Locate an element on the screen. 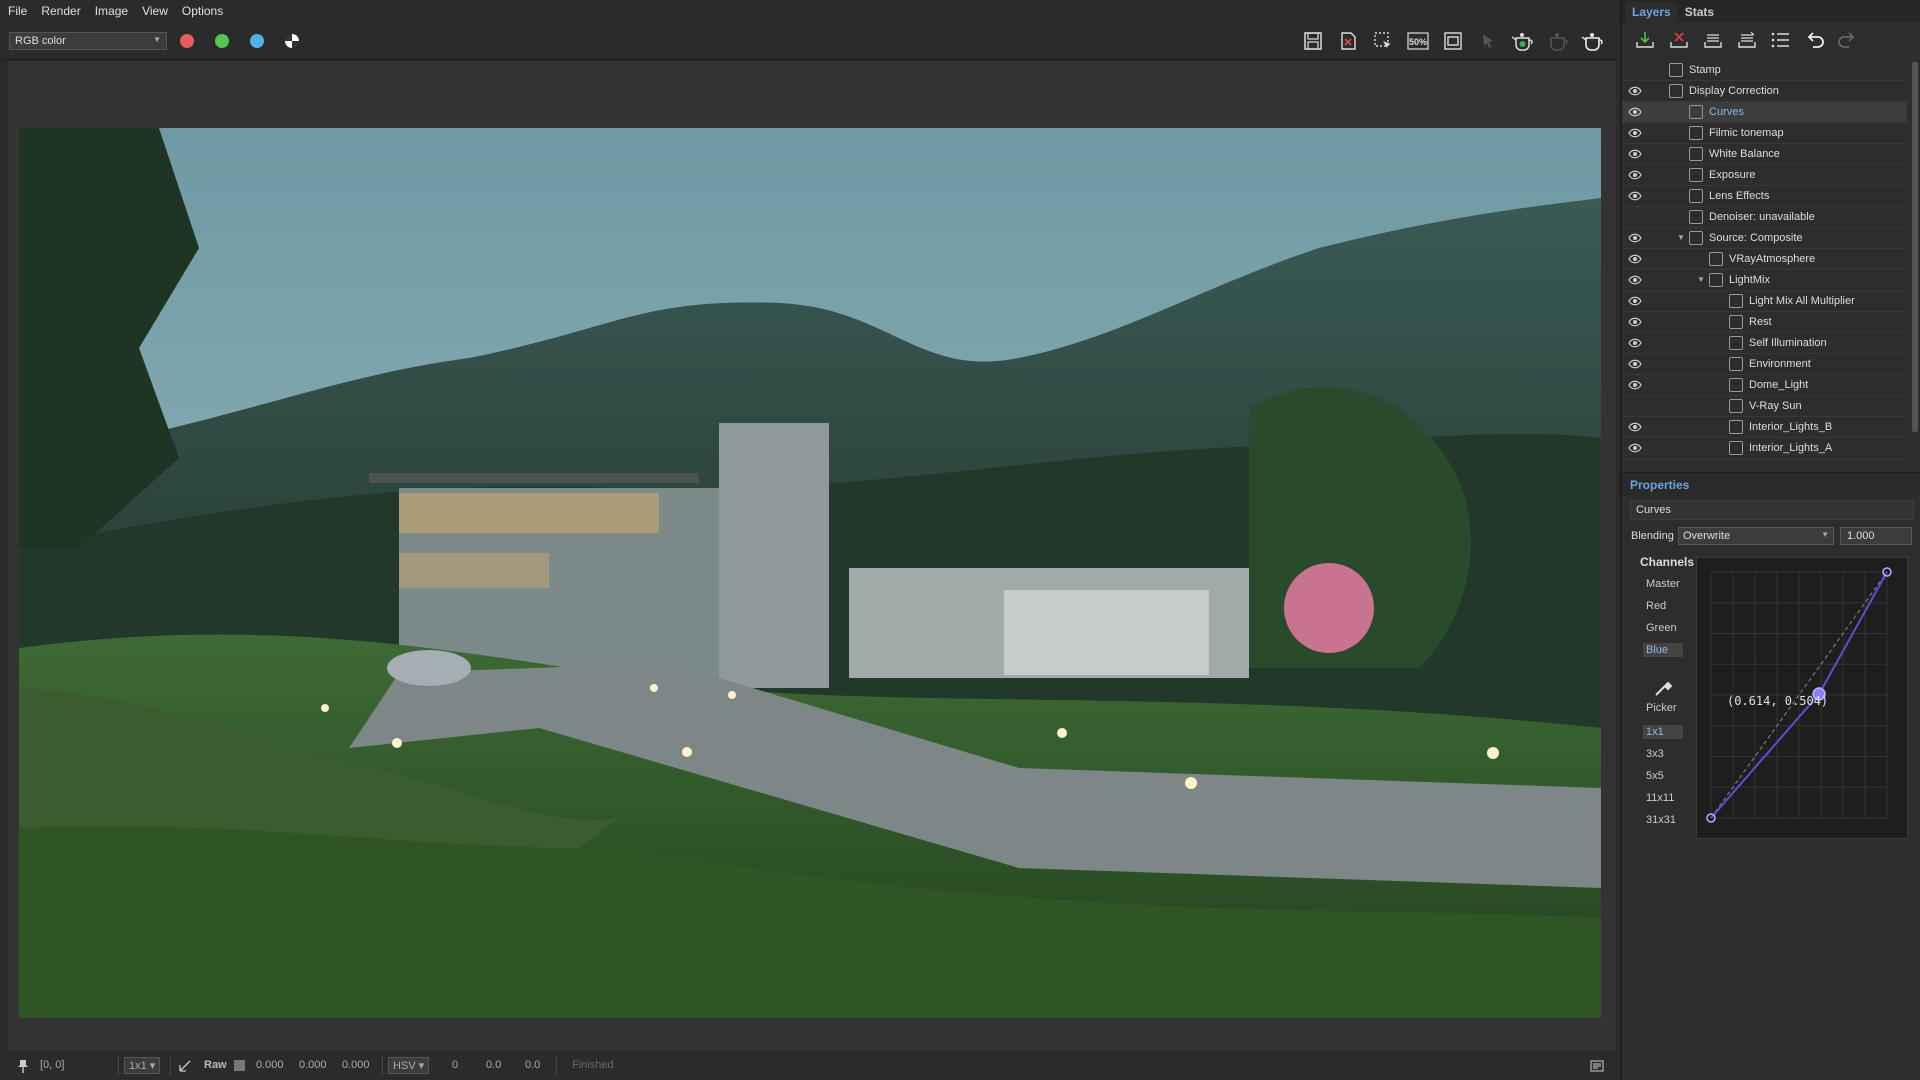 The image size is (1920, 1080). region-select-icon is located at coordinates (1383, 41).